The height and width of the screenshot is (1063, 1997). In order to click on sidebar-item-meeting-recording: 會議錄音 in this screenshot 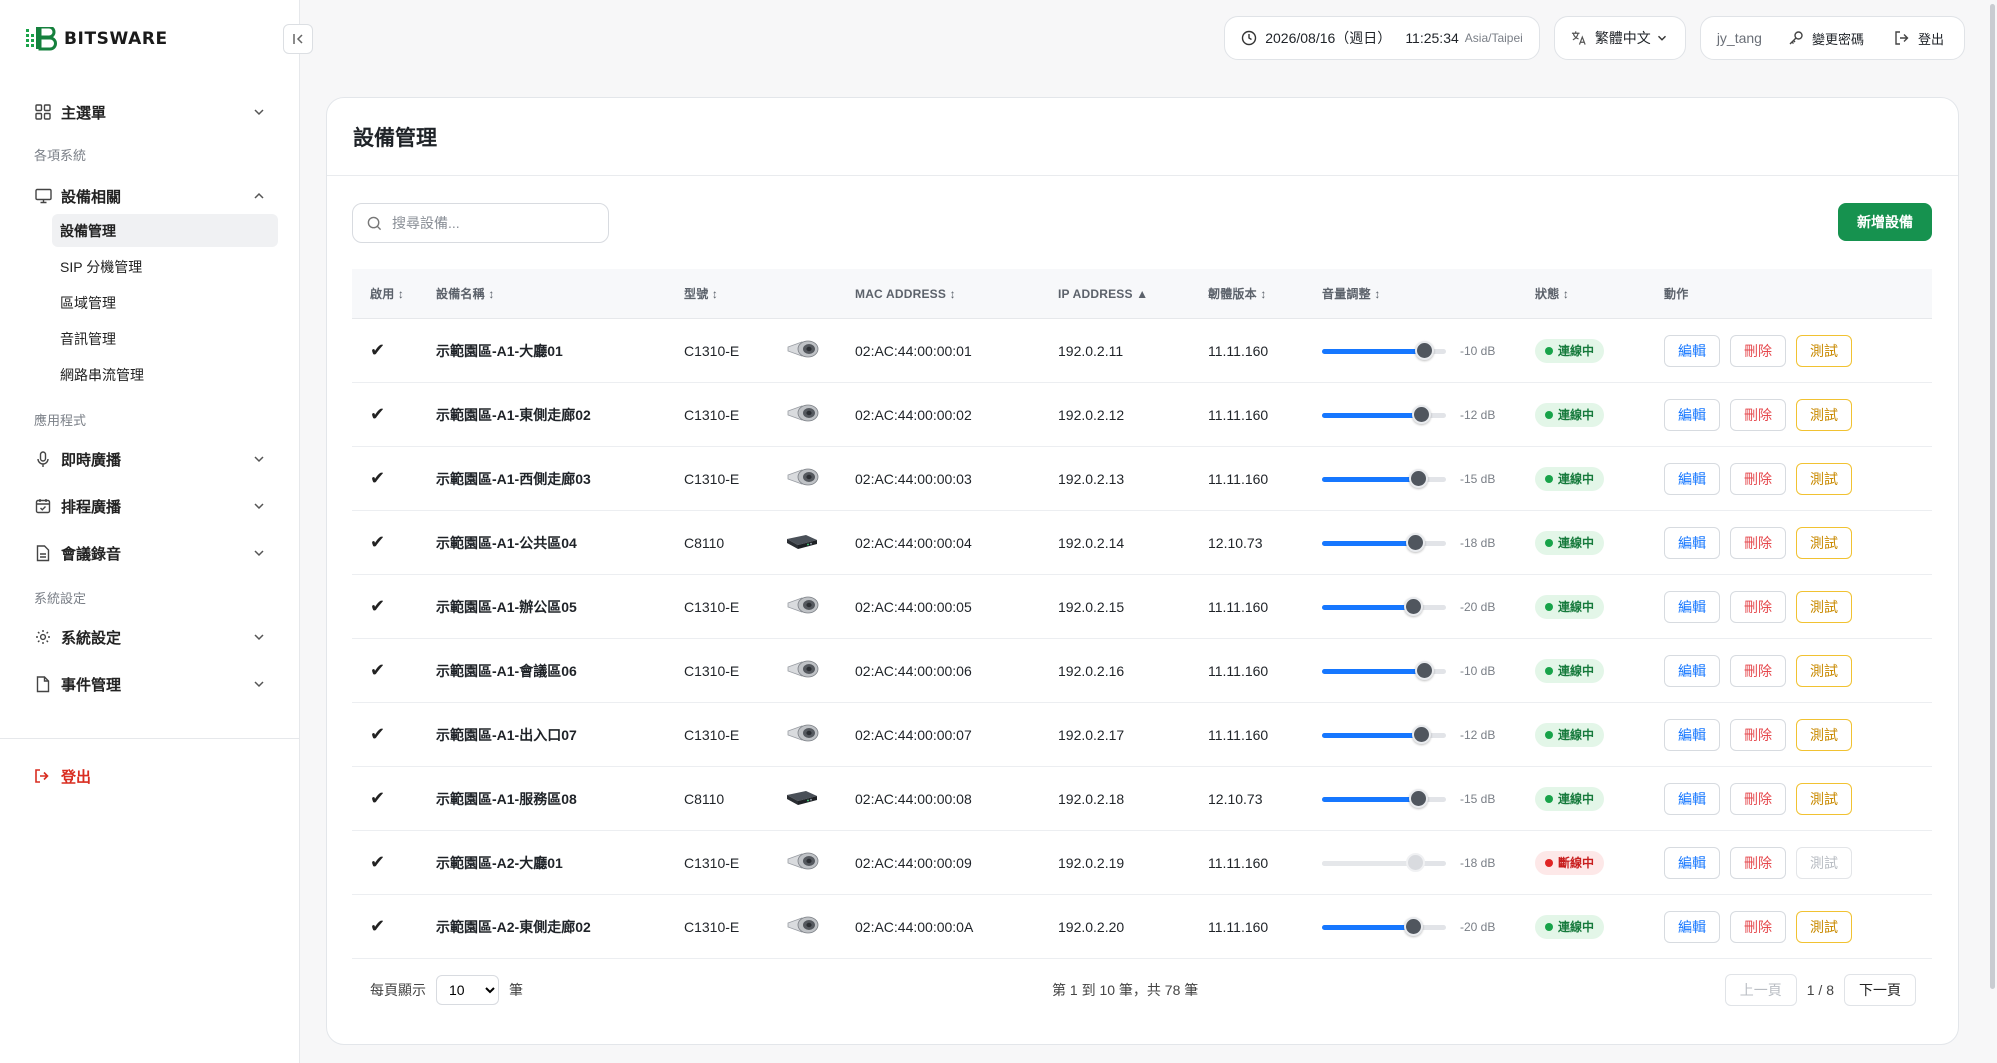, I will do `click(149, 553)`.